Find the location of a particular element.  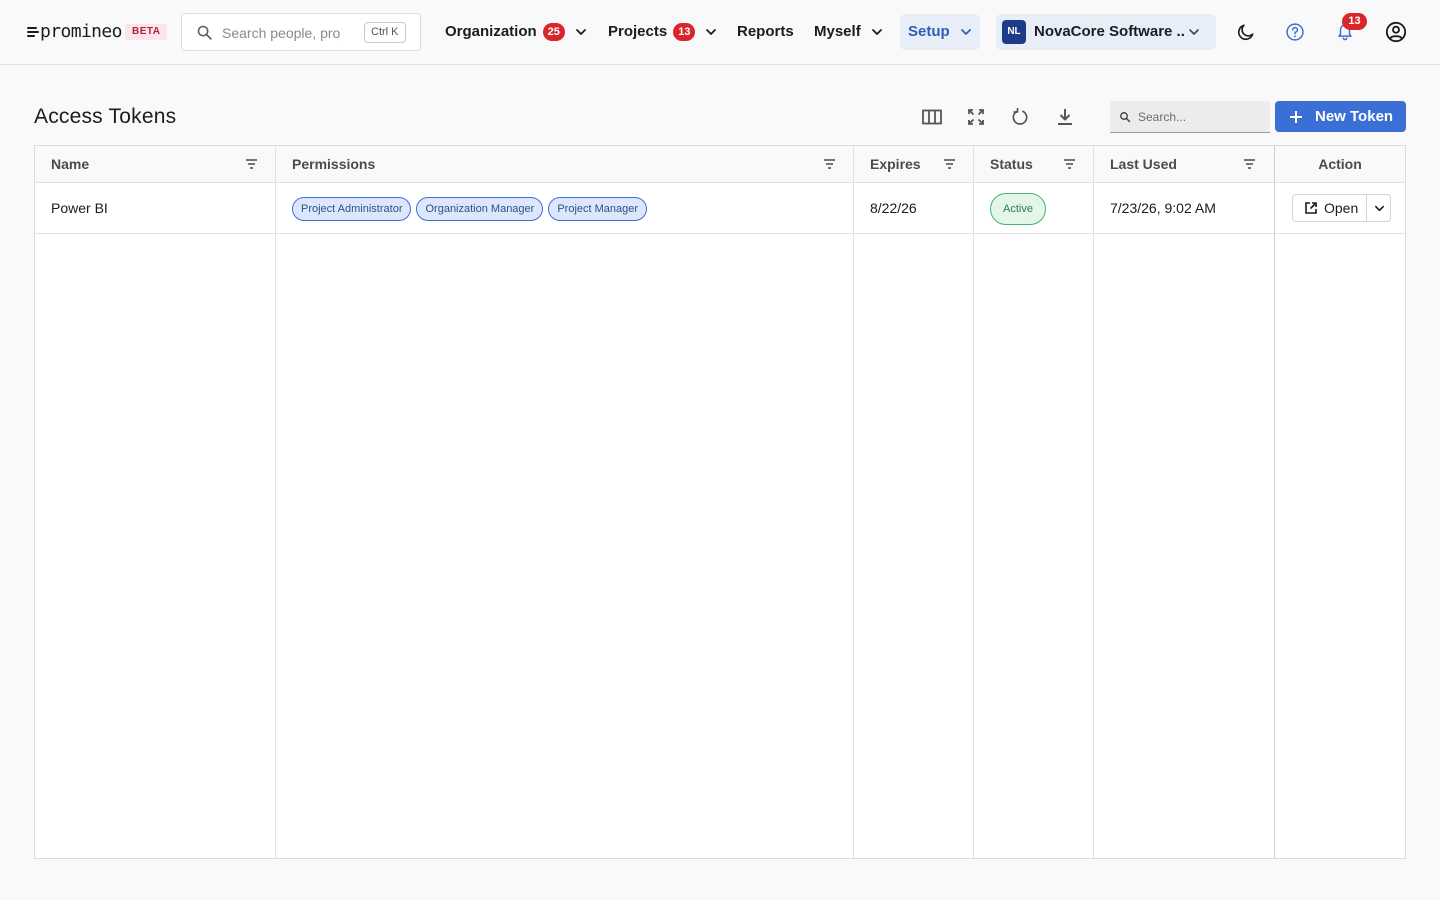

open-button-label: Open is located at coordinates (1341, 208).